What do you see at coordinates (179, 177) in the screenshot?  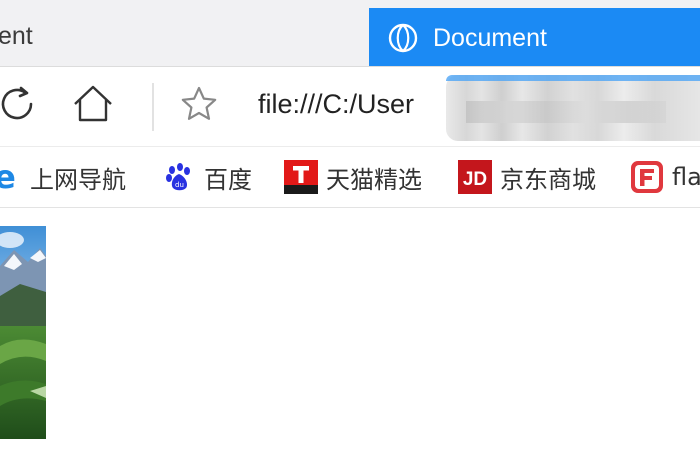 I see `baidu-paw-icon: du` at bounding box center [179, 177].